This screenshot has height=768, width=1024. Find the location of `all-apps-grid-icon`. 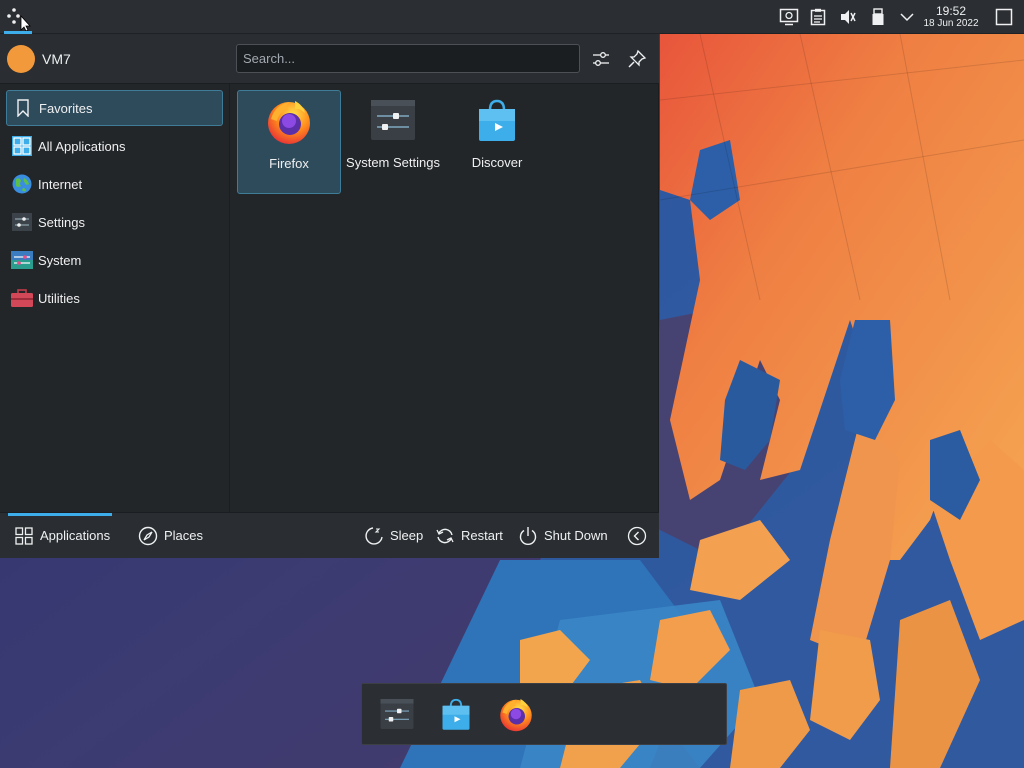

all-apps-grid-icon is located at coordinates (22, 146).